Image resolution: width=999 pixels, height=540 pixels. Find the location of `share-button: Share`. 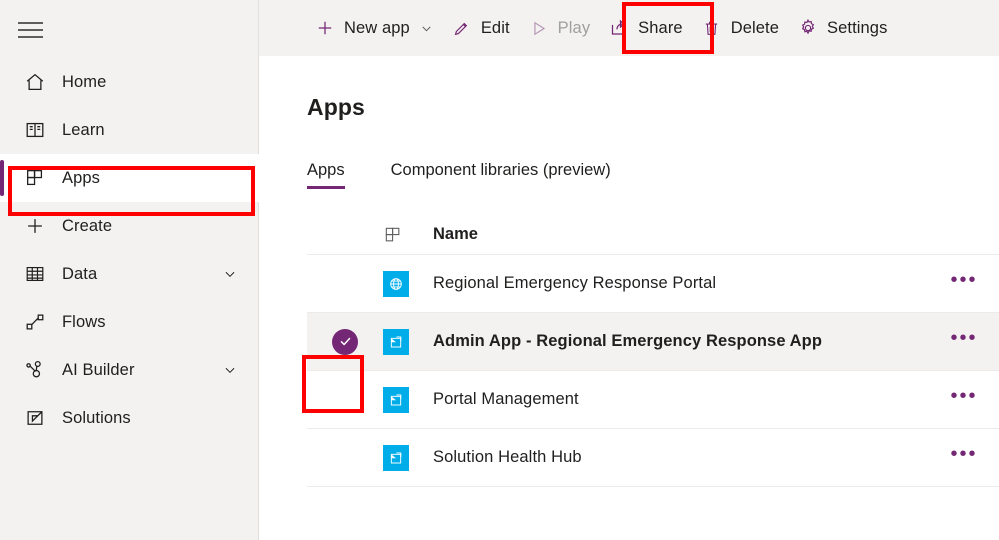

share-button: Share is located at coordinates (645, 28).